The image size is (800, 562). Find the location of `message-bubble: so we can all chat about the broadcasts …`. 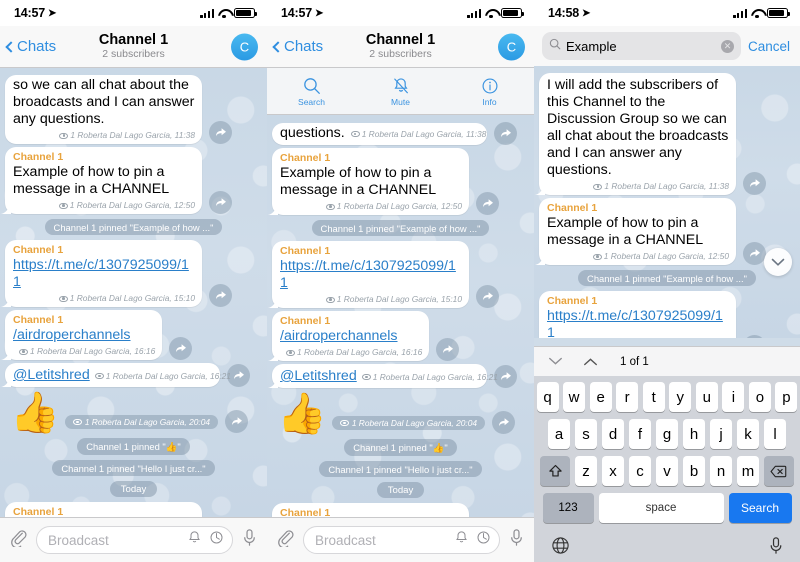

message-bubble: so we can all chat about the broadcasts … is located at coordinates (103, 109).